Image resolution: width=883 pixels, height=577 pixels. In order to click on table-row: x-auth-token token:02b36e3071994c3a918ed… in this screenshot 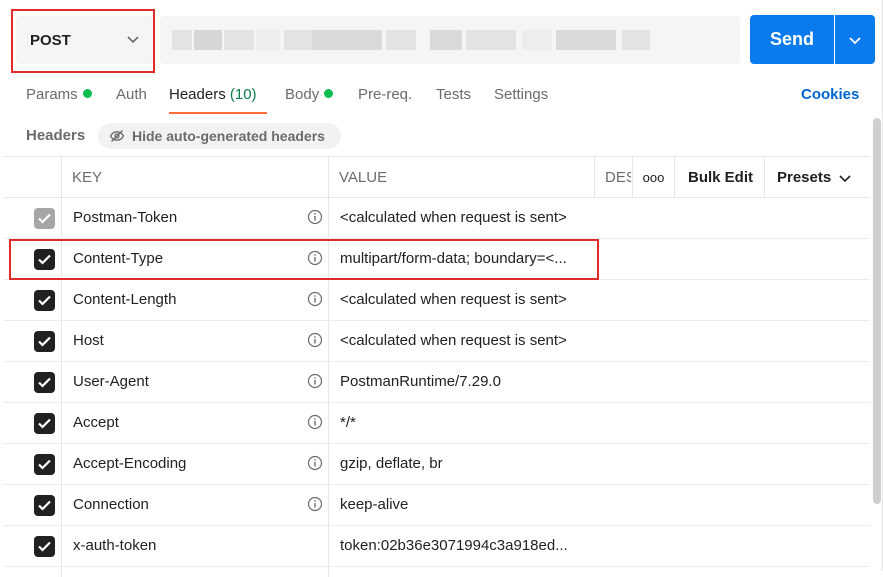, I will do `click(437, 546)`.